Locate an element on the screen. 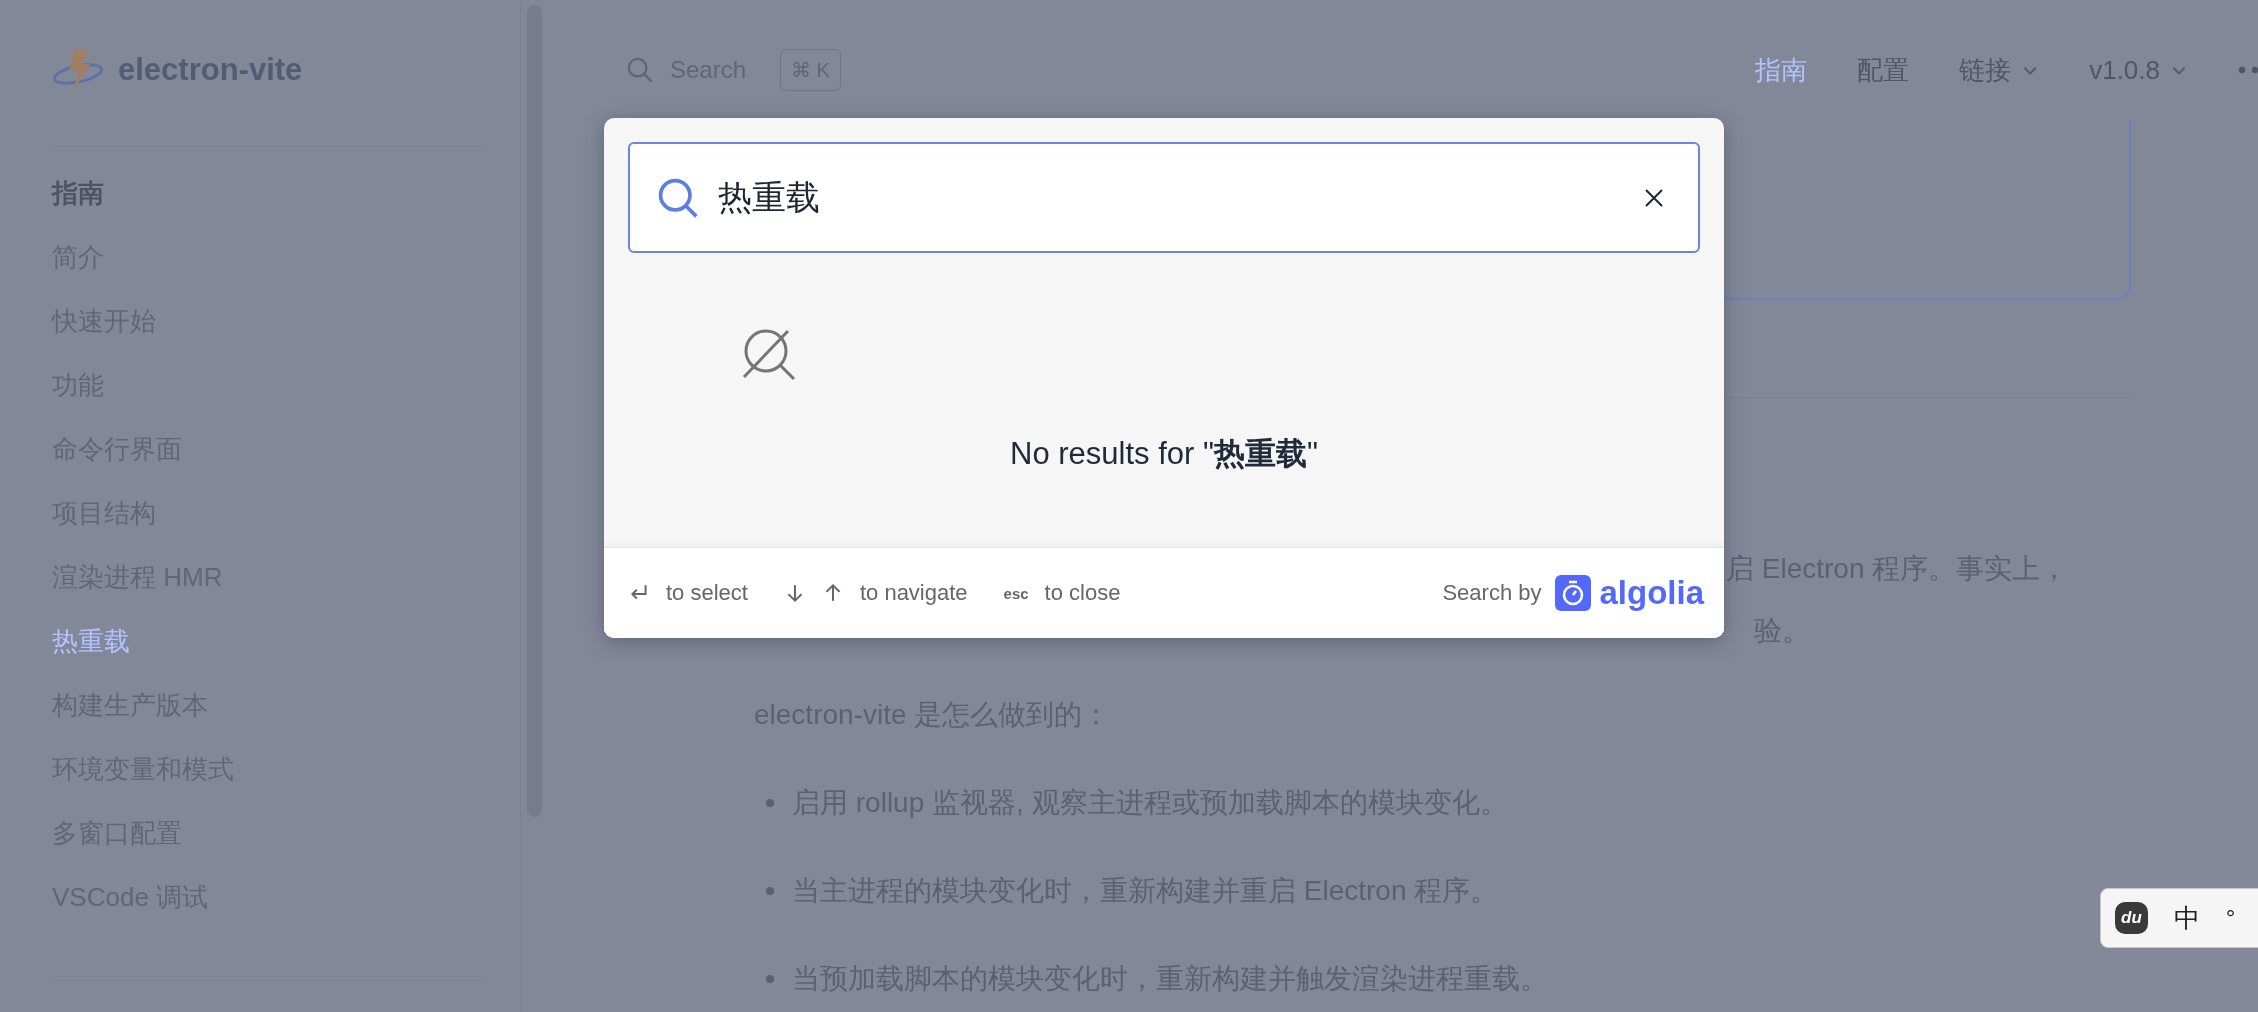 The height and width of the screenshot is (1012, 2258). logo-icon is located at coordinates (78, 70).